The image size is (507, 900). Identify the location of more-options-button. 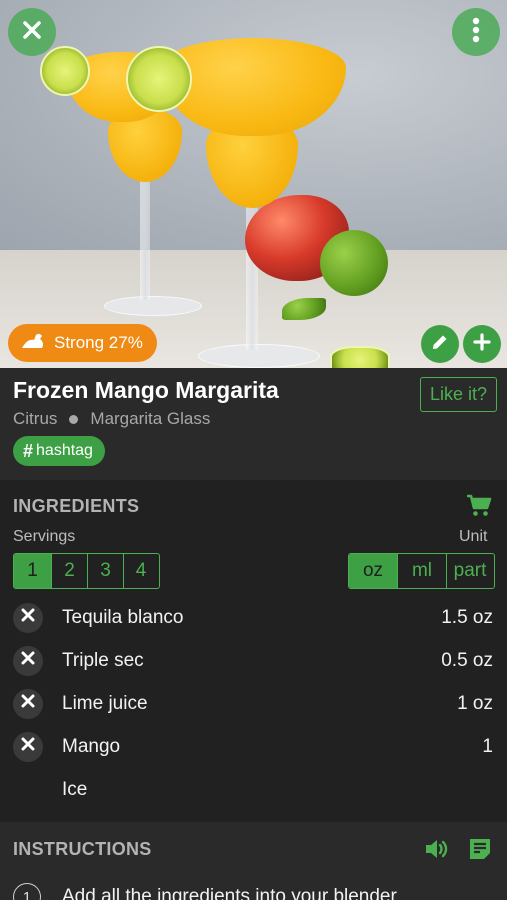
(476, 32).